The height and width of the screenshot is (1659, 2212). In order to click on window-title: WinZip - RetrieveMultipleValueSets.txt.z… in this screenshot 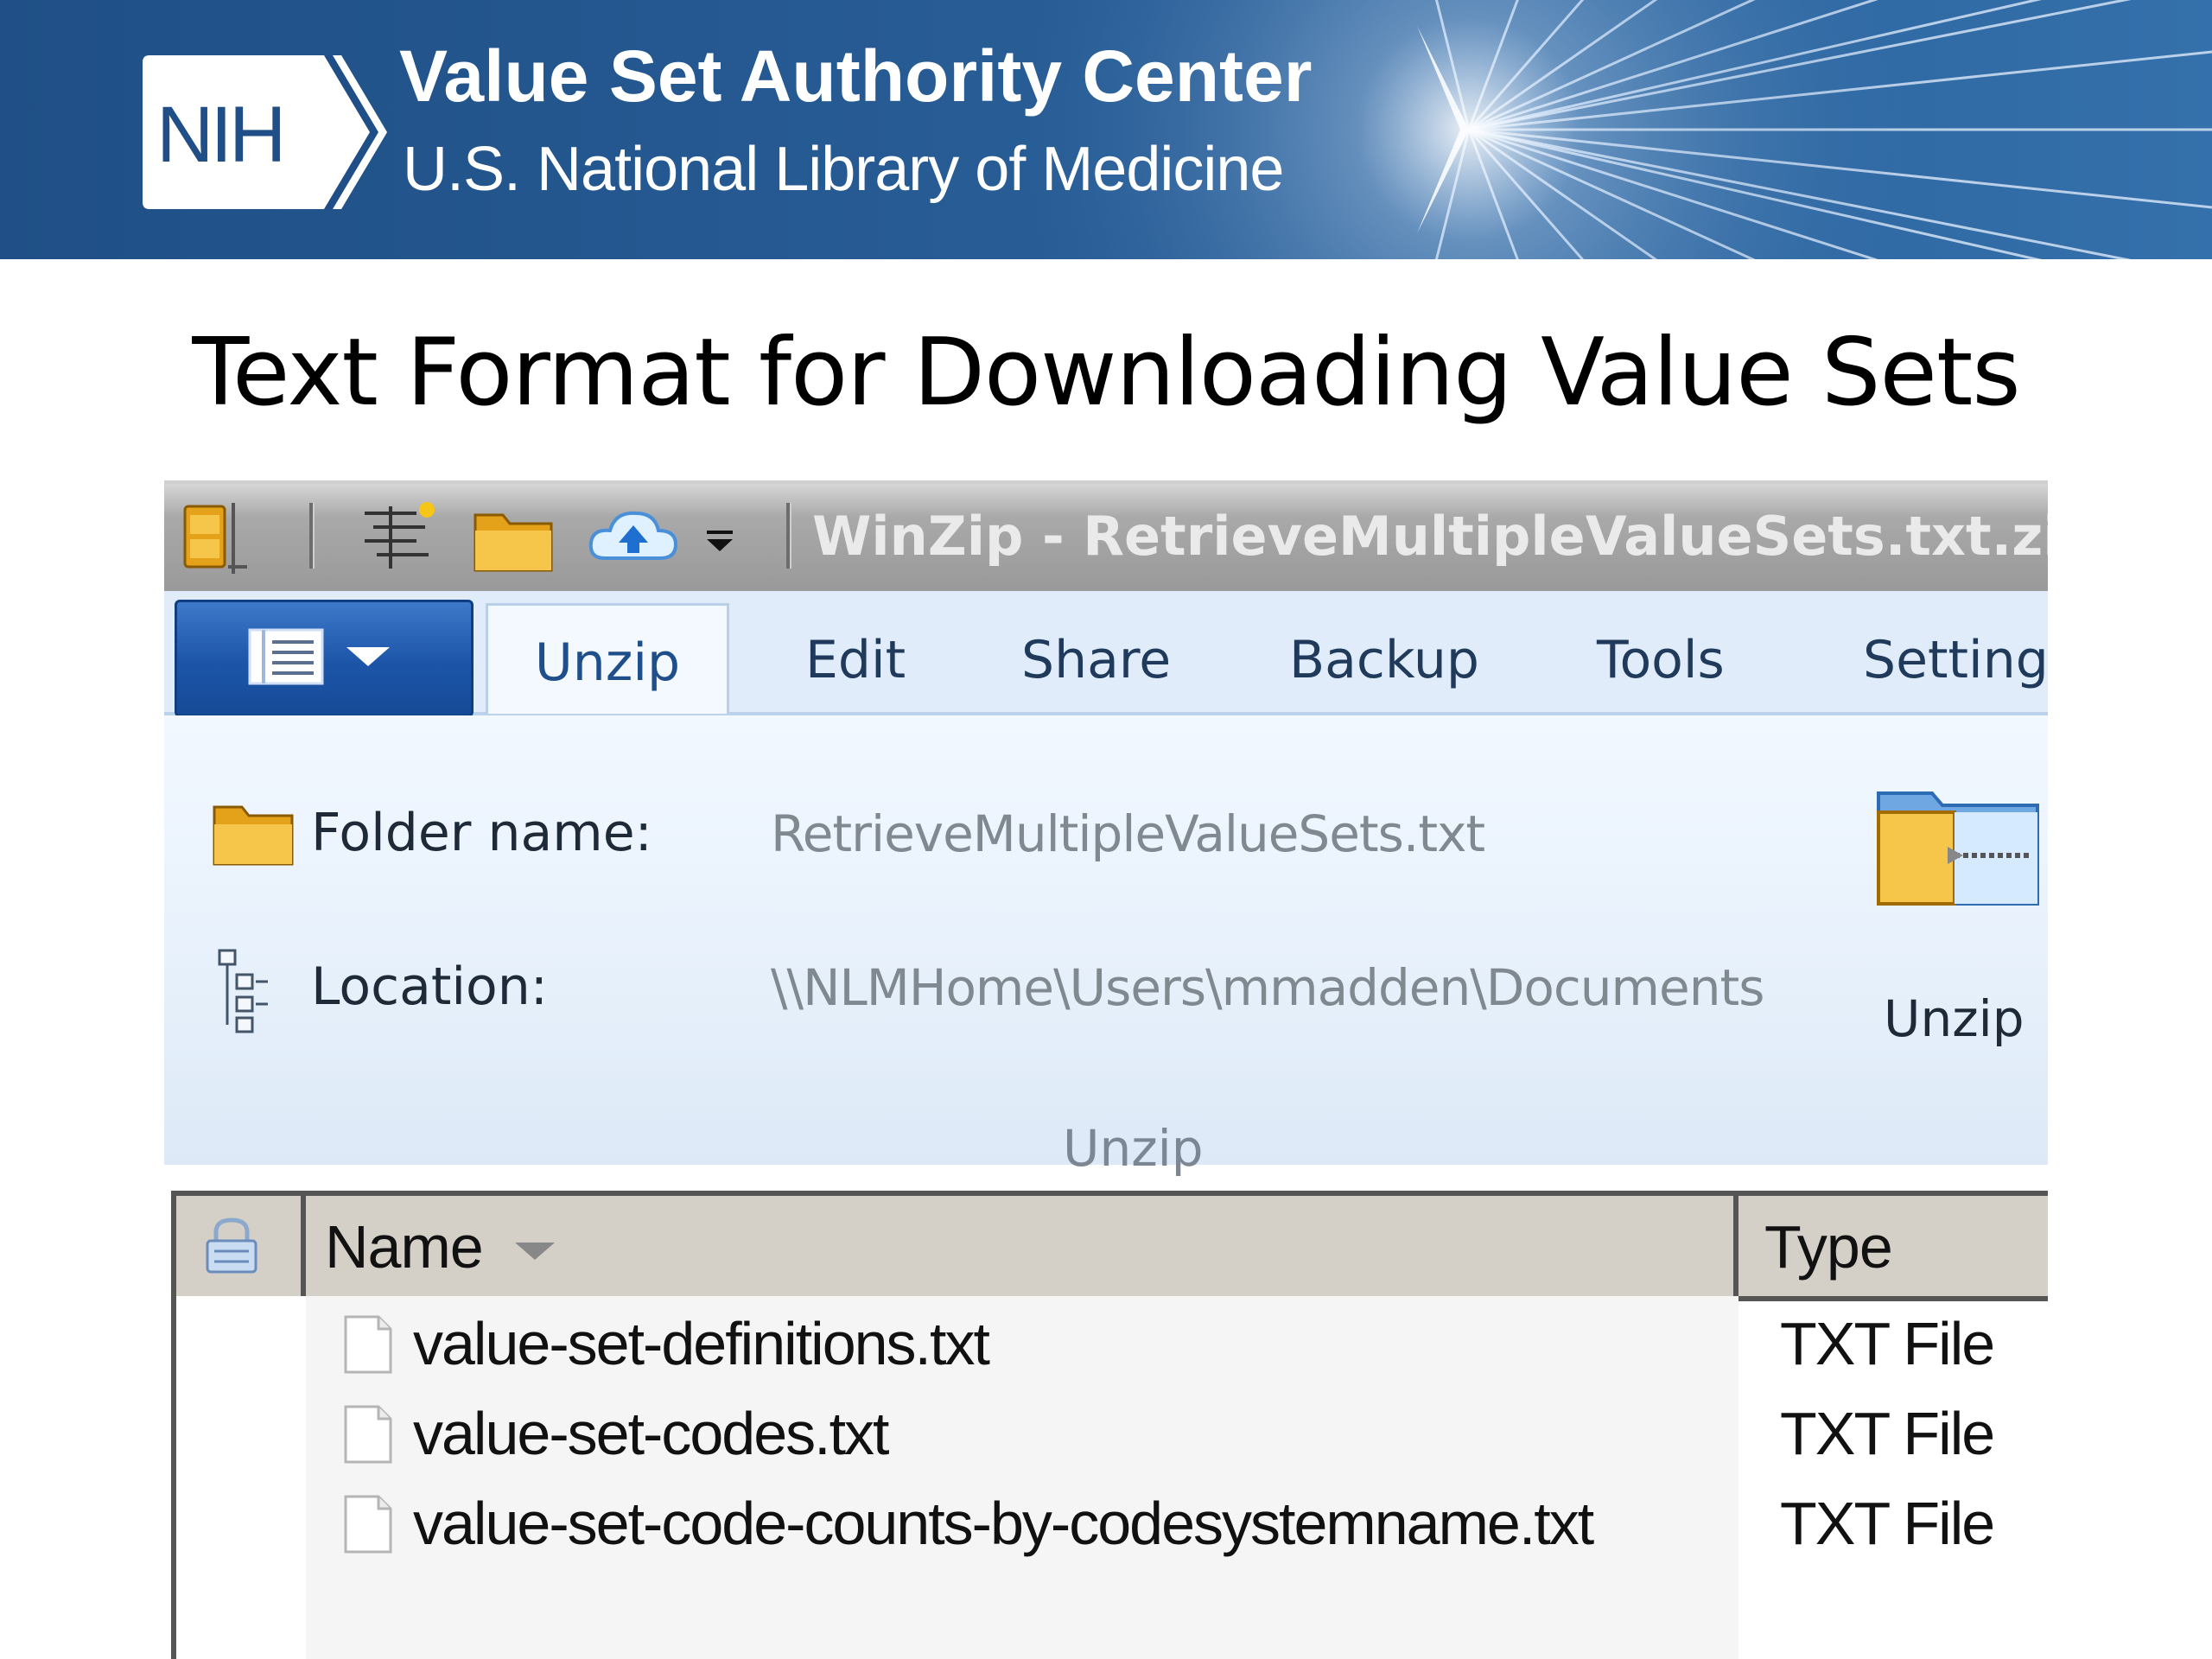, I will do `click(1430, 536)`.